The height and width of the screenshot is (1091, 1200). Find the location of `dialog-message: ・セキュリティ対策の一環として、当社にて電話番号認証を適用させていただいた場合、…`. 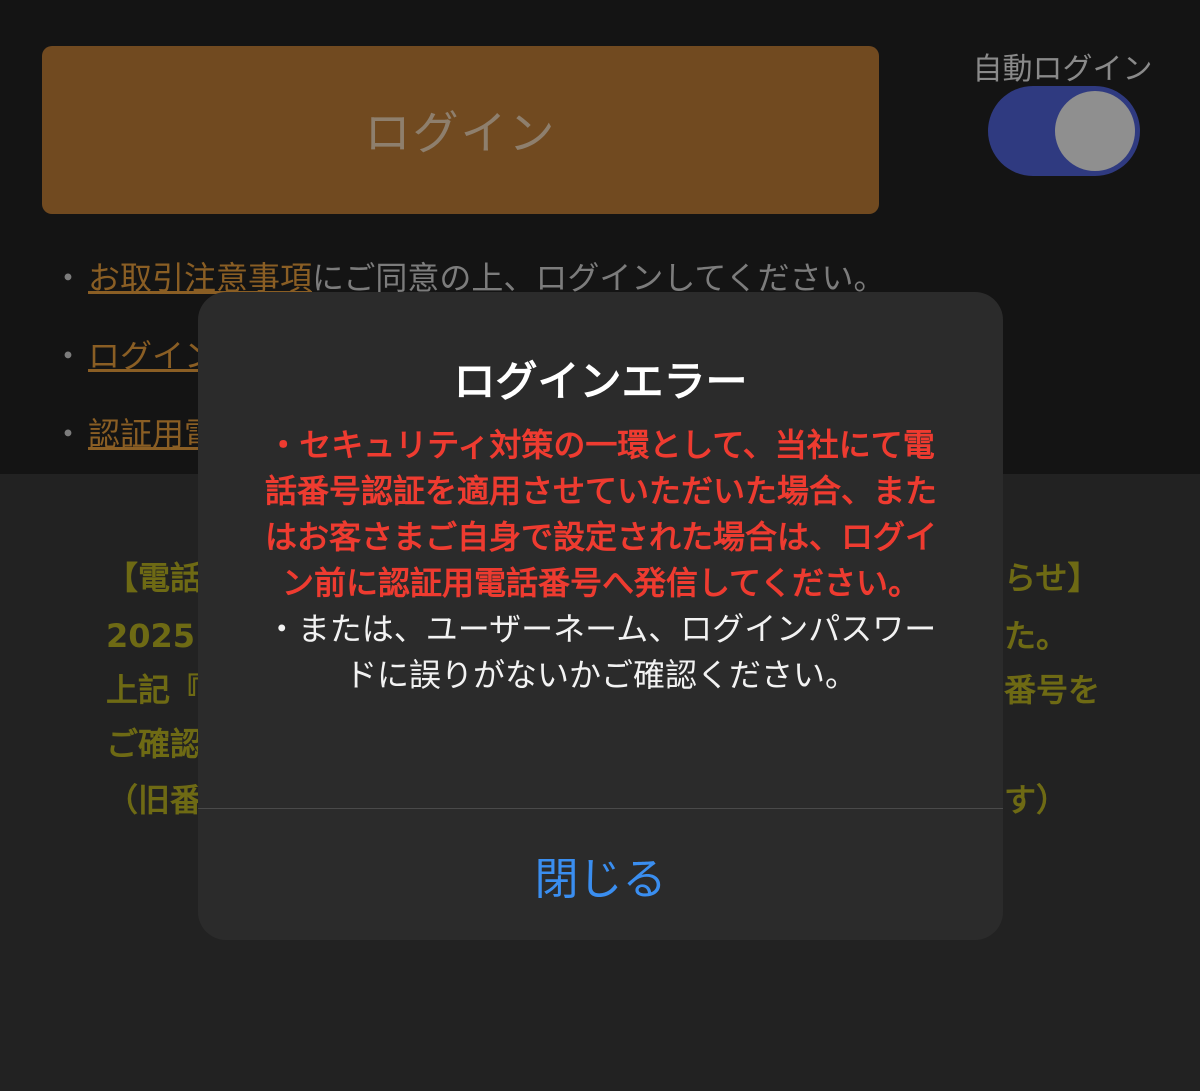

dialog-message: ・セキュリティ対策の一環として、当社にて電話番号認証を適用させていただいた場合、… is located at coordinates (601, 560).